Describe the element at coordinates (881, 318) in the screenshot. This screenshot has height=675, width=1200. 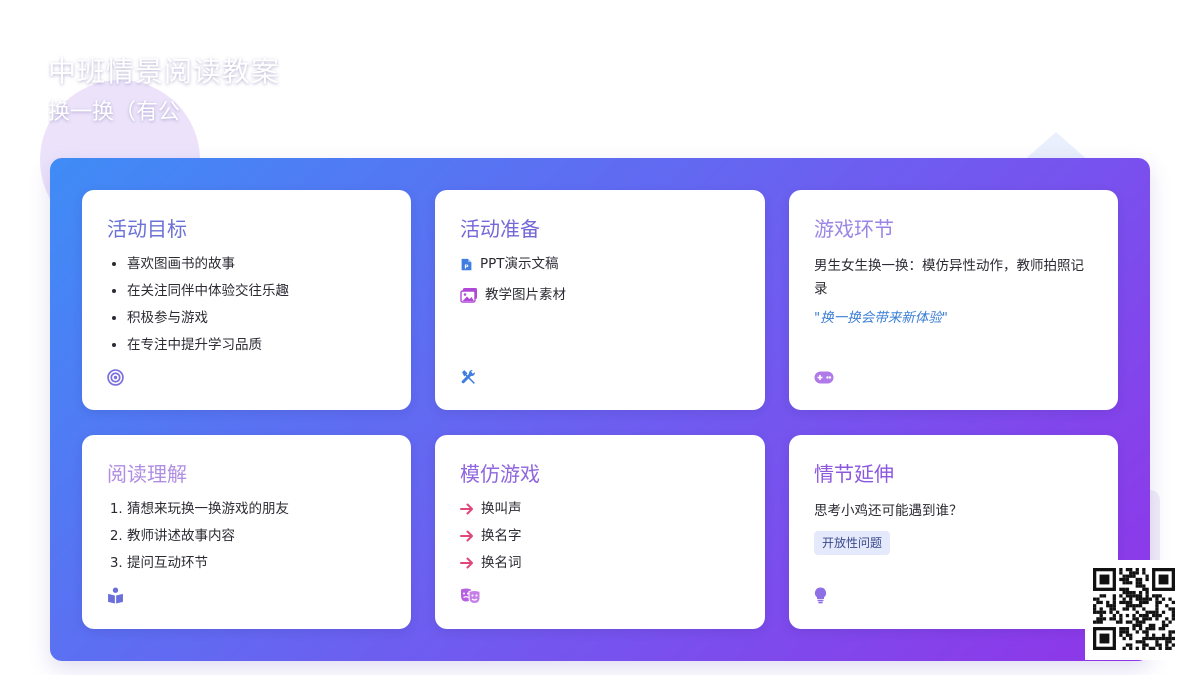
I see `game-quote: "换一换会带来新体验"` at that location.